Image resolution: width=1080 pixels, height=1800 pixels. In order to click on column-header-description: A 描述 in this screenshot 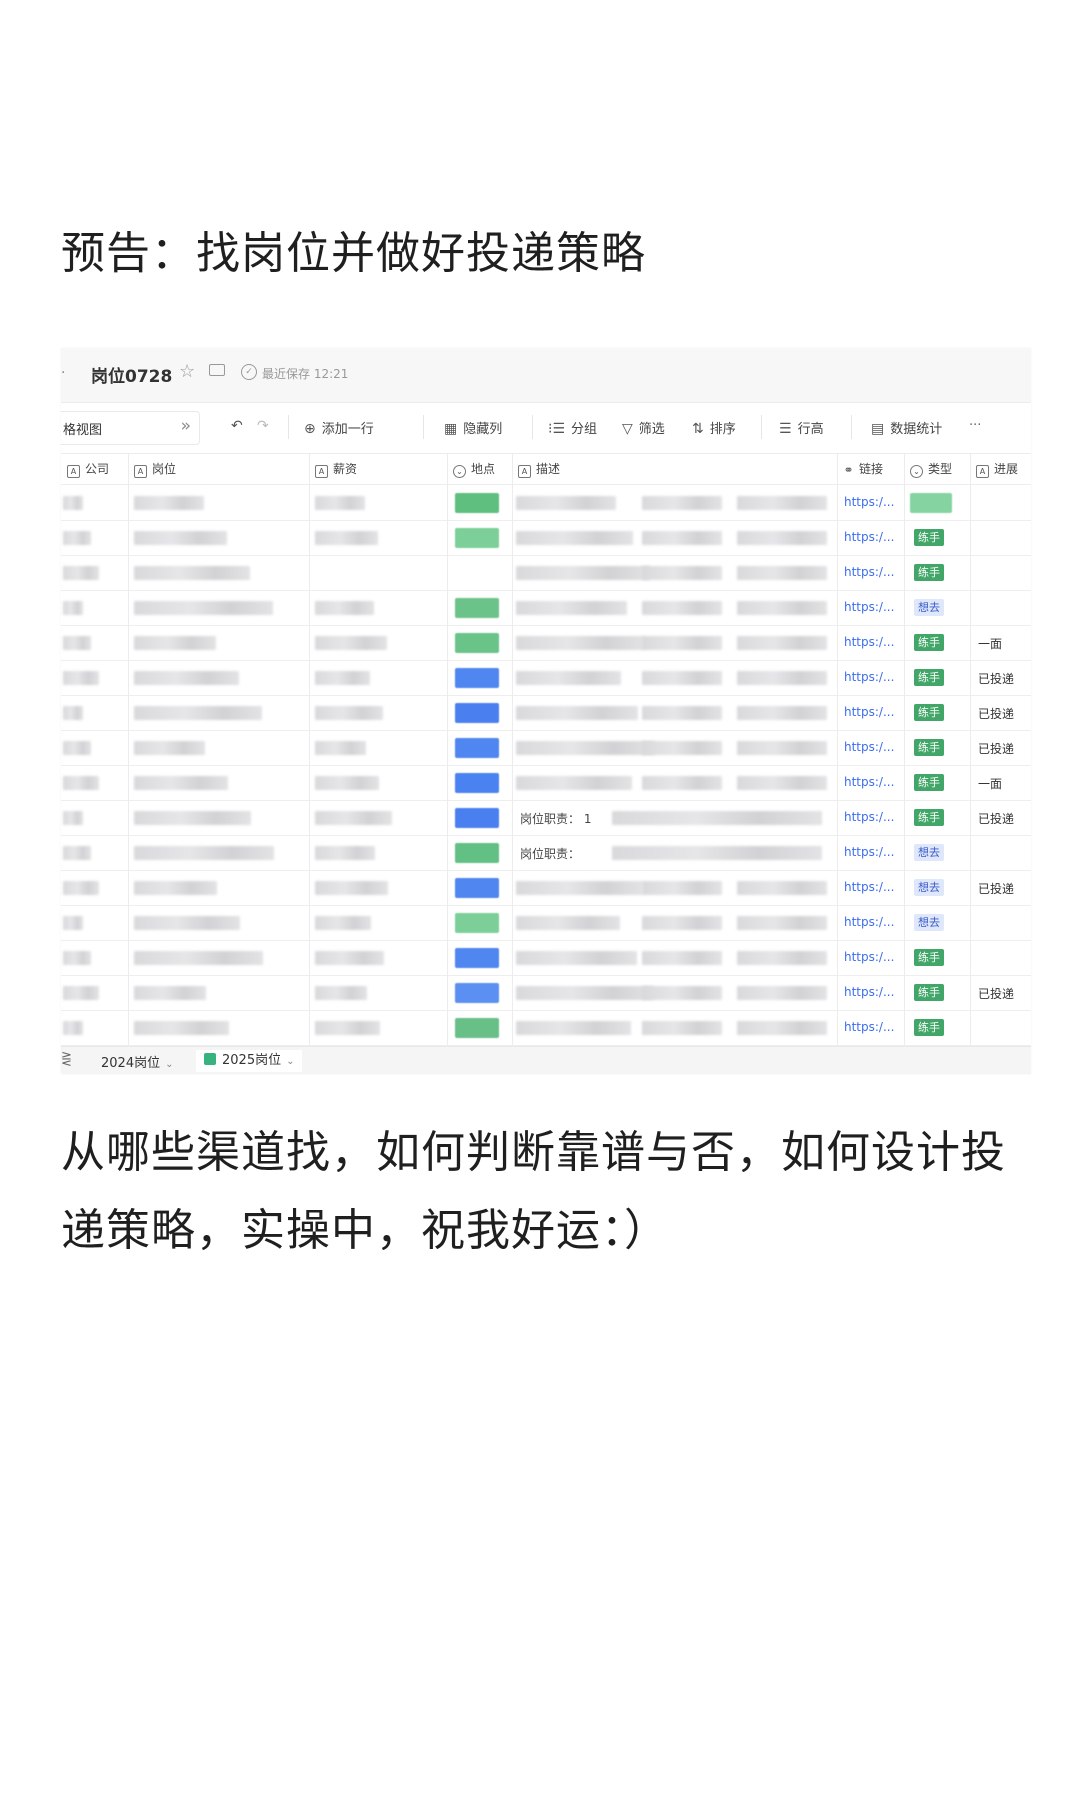, I will do `click(675, 469)`.